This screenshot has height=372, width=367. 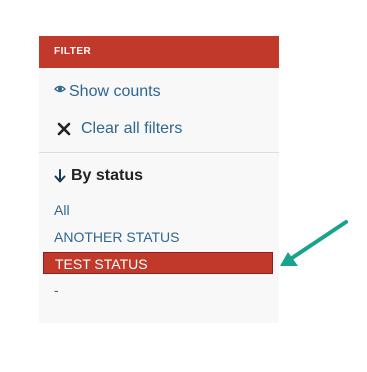 What do you see at coordinates (159, 152) in the screenshot?
I see `divider` at bounding box center [159, 152].